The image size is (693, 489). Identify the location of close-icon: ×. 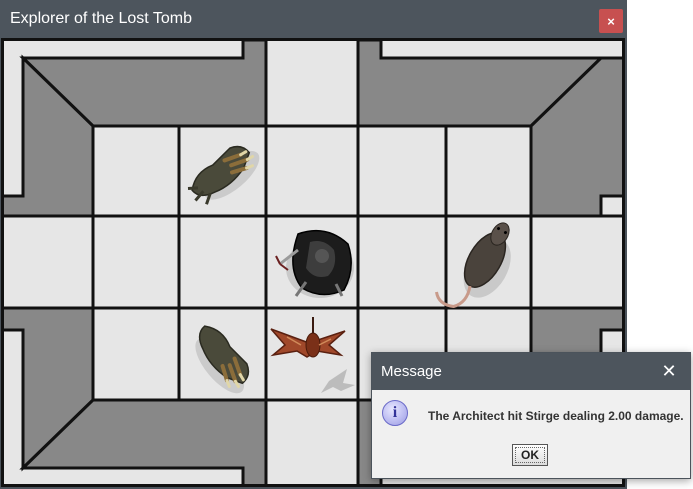
(611, 21).